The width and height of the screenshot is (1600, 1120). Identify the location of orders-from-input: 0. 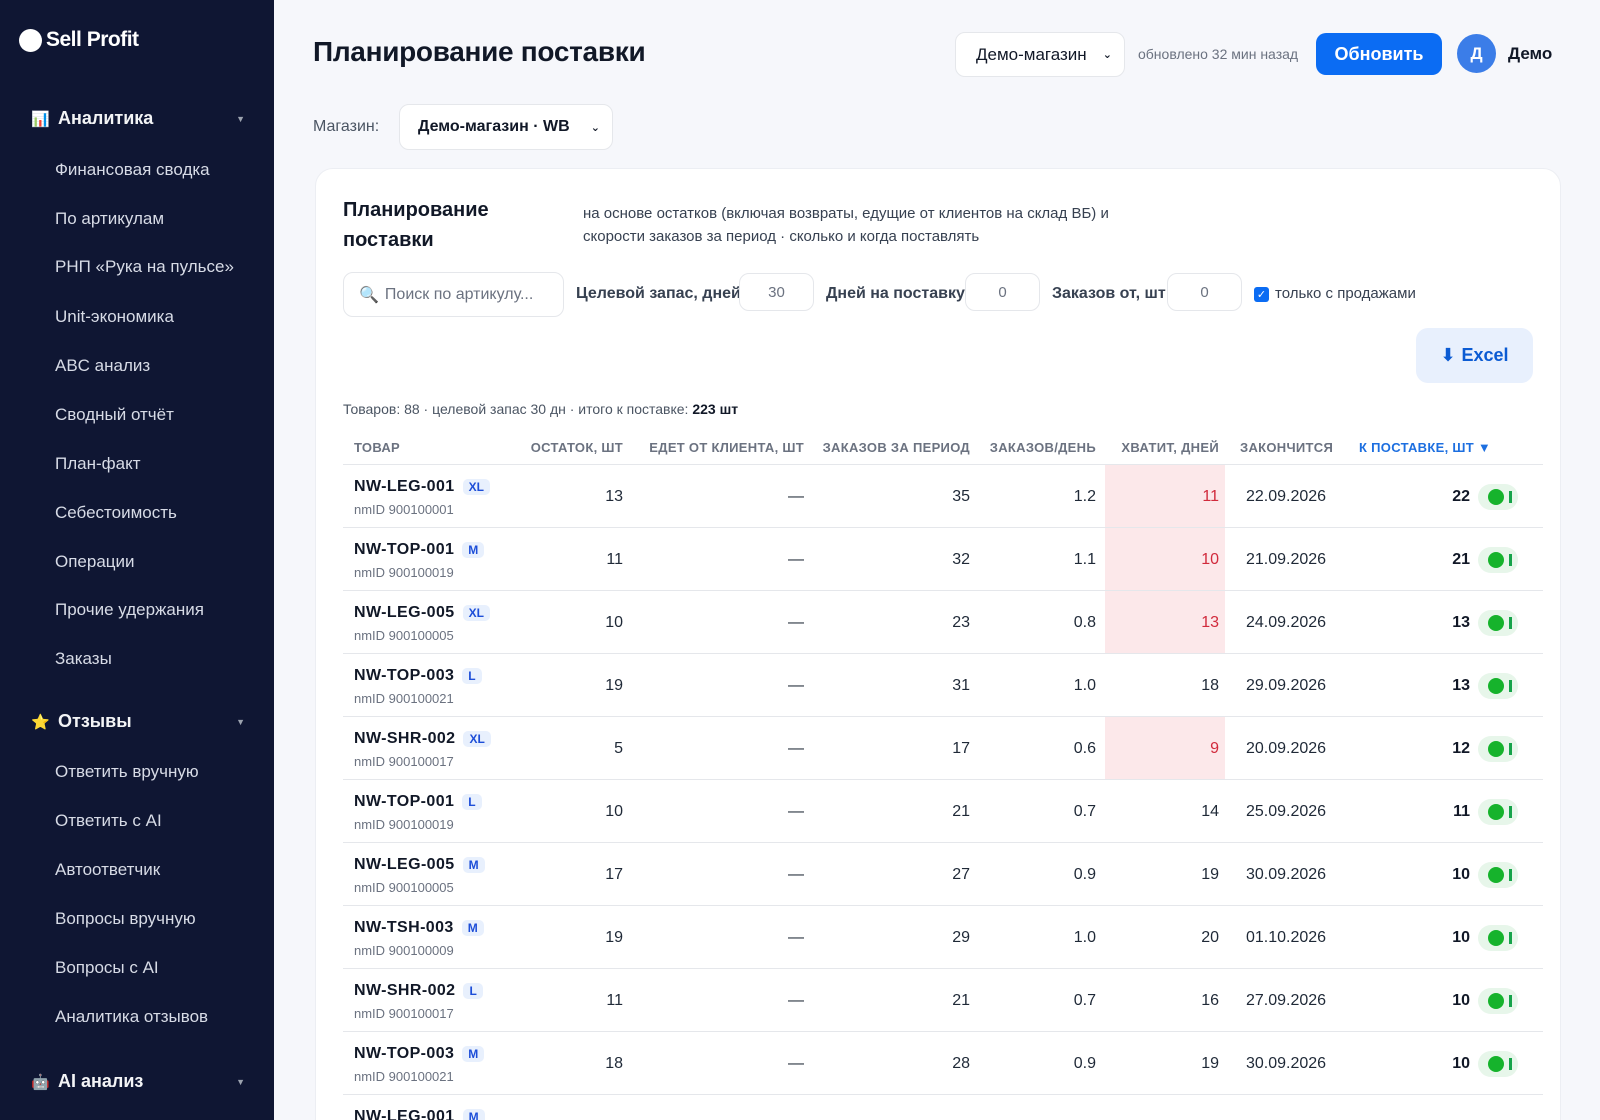
(1204, 292).